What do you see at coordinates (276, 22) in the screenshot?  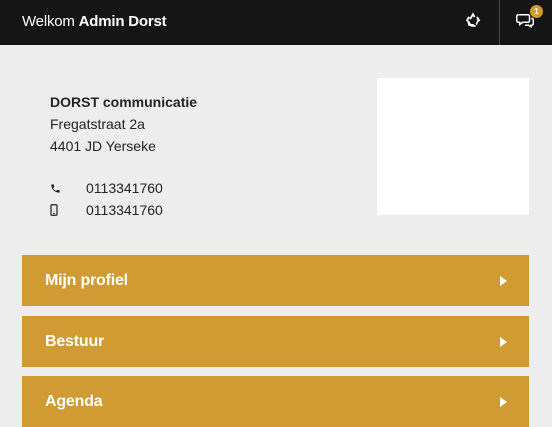 I see `top-bar: Welkom Admin Dorst 1` at bounding box center [276, 22].